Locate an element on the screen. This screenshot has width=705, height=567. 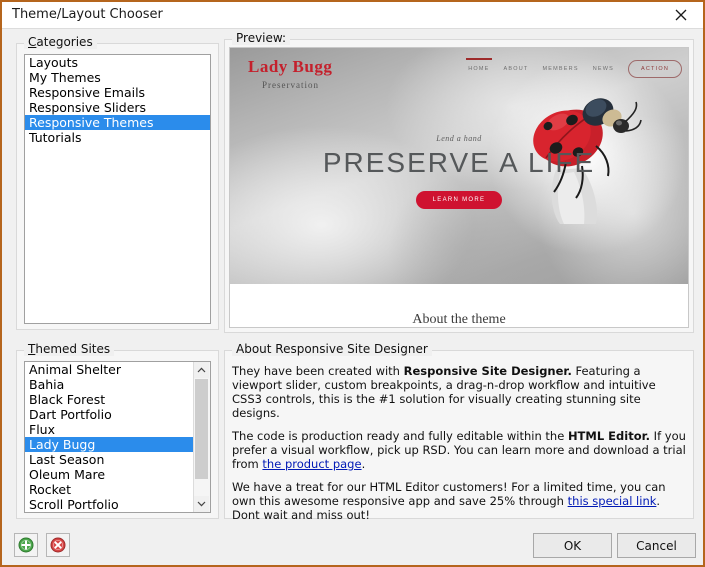
scroll-up-icon is located at coordinates (201, 370).